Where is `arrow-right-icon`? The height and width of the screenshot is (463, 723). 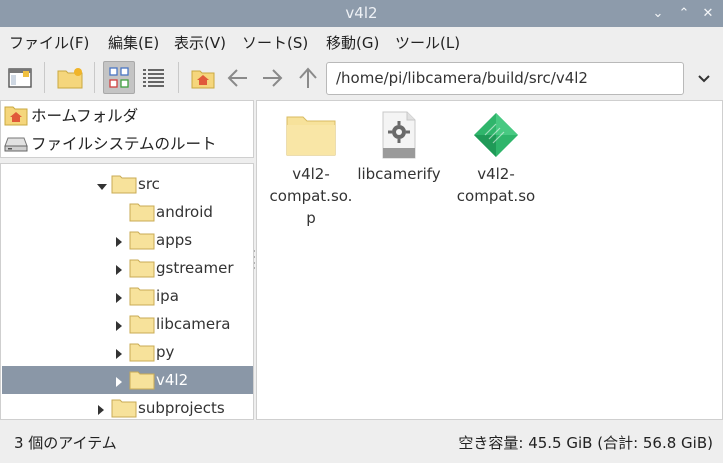 arrow-right-icon is located at coordinates (273, 77).